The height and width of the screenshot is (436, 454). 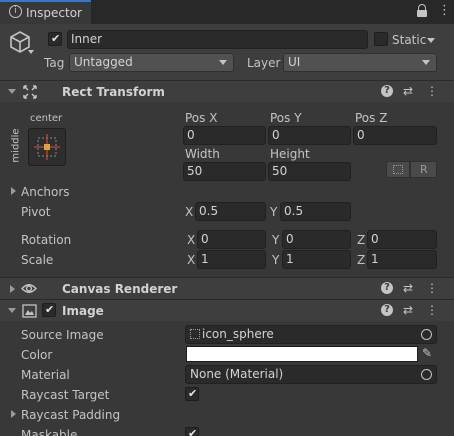 I want to click on image-title: Image, so click(x=83, y=311).